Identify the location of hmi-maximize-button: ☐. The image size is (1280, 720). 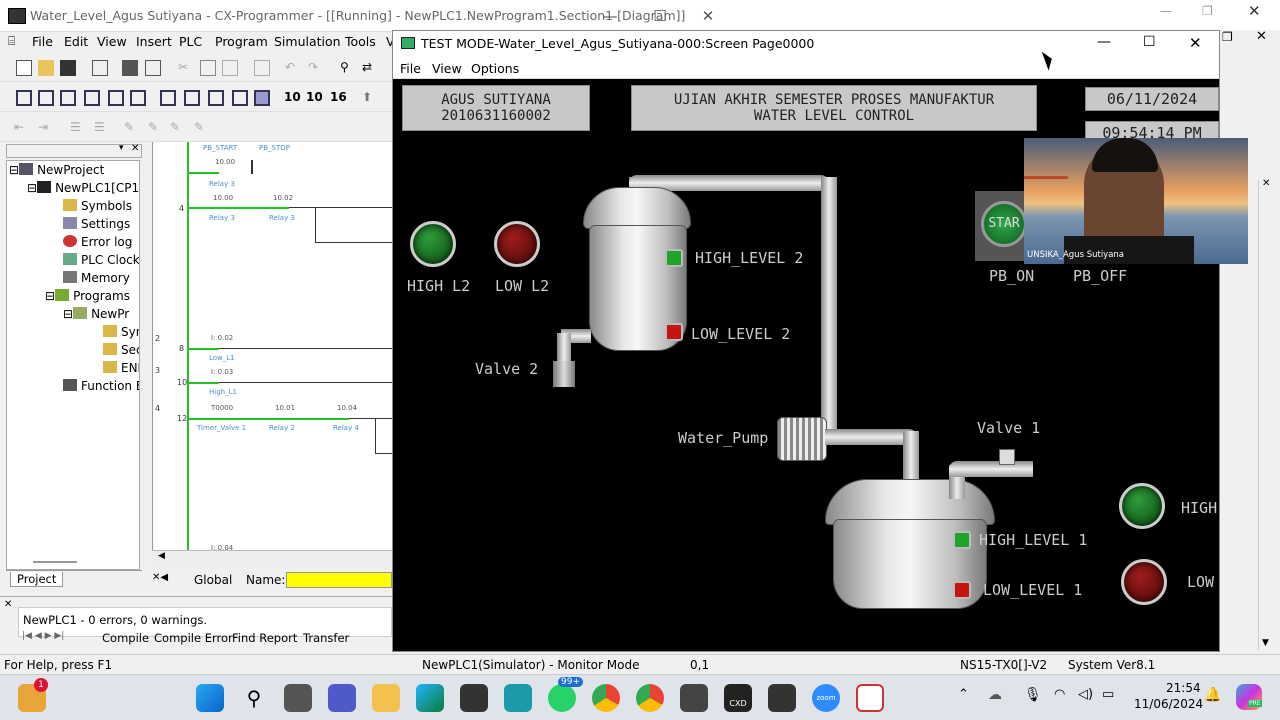
(1149, 42).